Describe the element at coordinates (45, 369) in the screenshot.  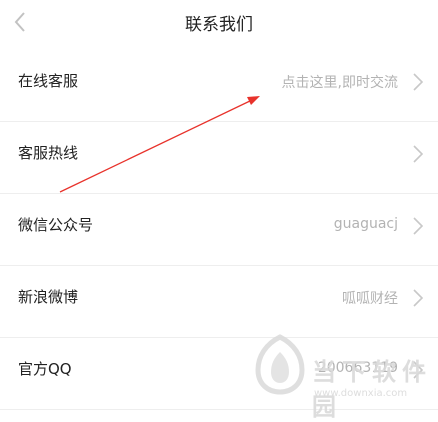
I see `row-label: 官方QQ` at that location.